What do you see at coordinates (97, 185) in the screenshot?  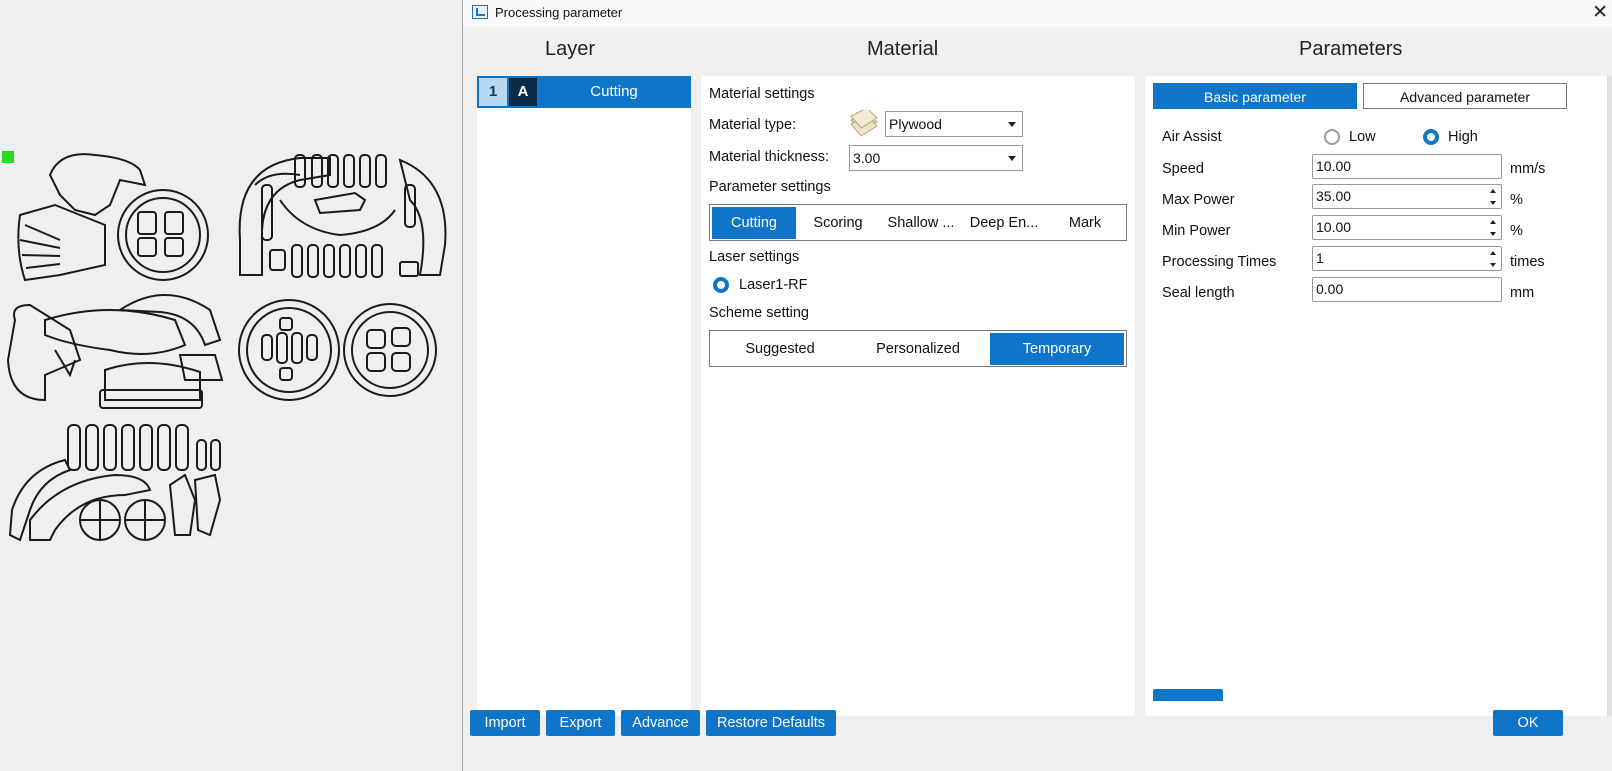 I see `part-head` at bounding box center [97, 185].